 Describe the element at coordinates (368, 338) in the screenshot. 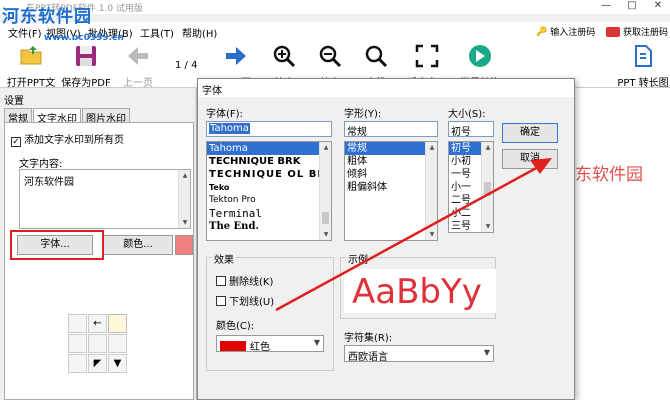

I see `charset-label: 字符集(R):` at that location.